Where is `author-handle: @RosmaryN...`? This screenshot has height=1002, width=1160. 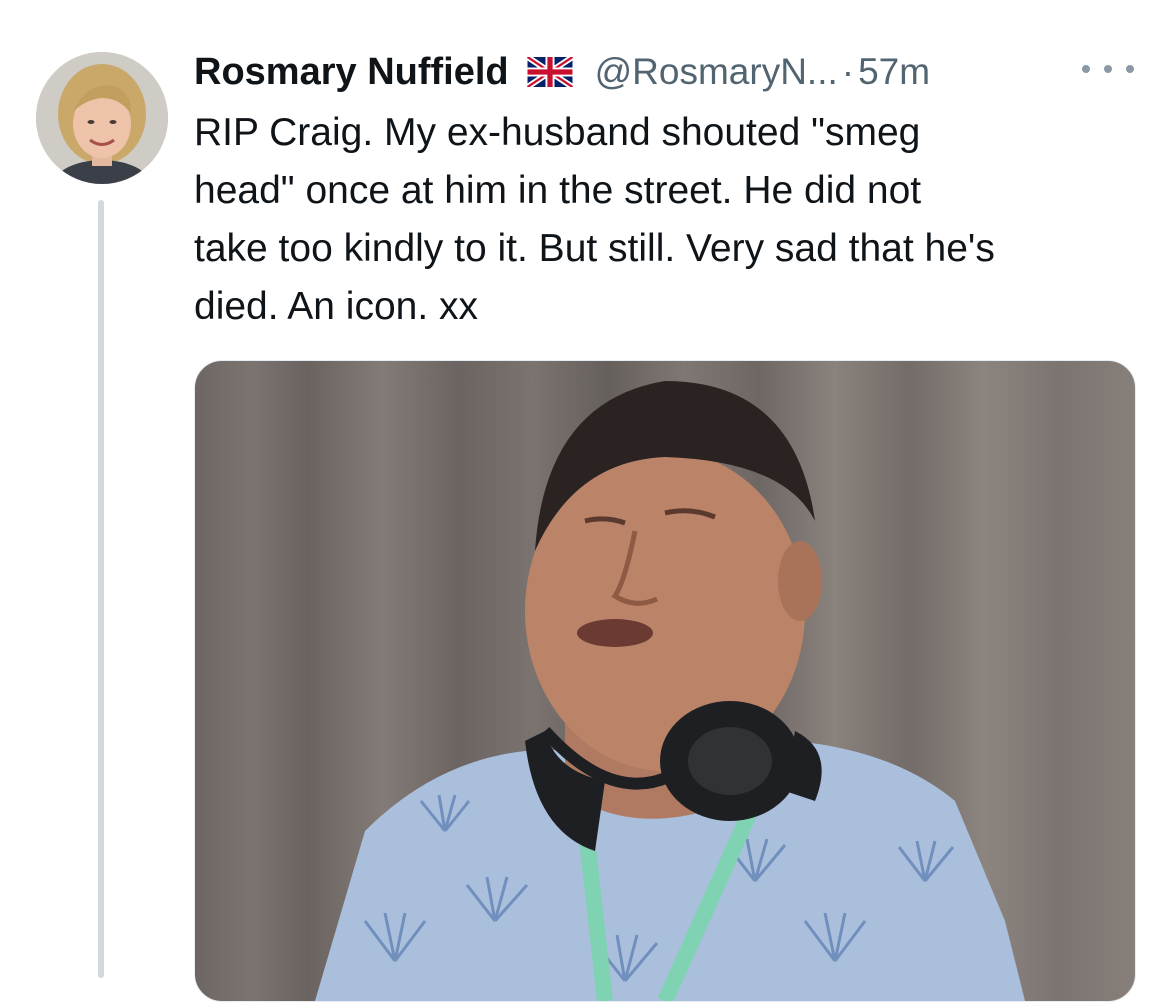
author-handle: @RosmaryN... is located at coordinates (716, 72).